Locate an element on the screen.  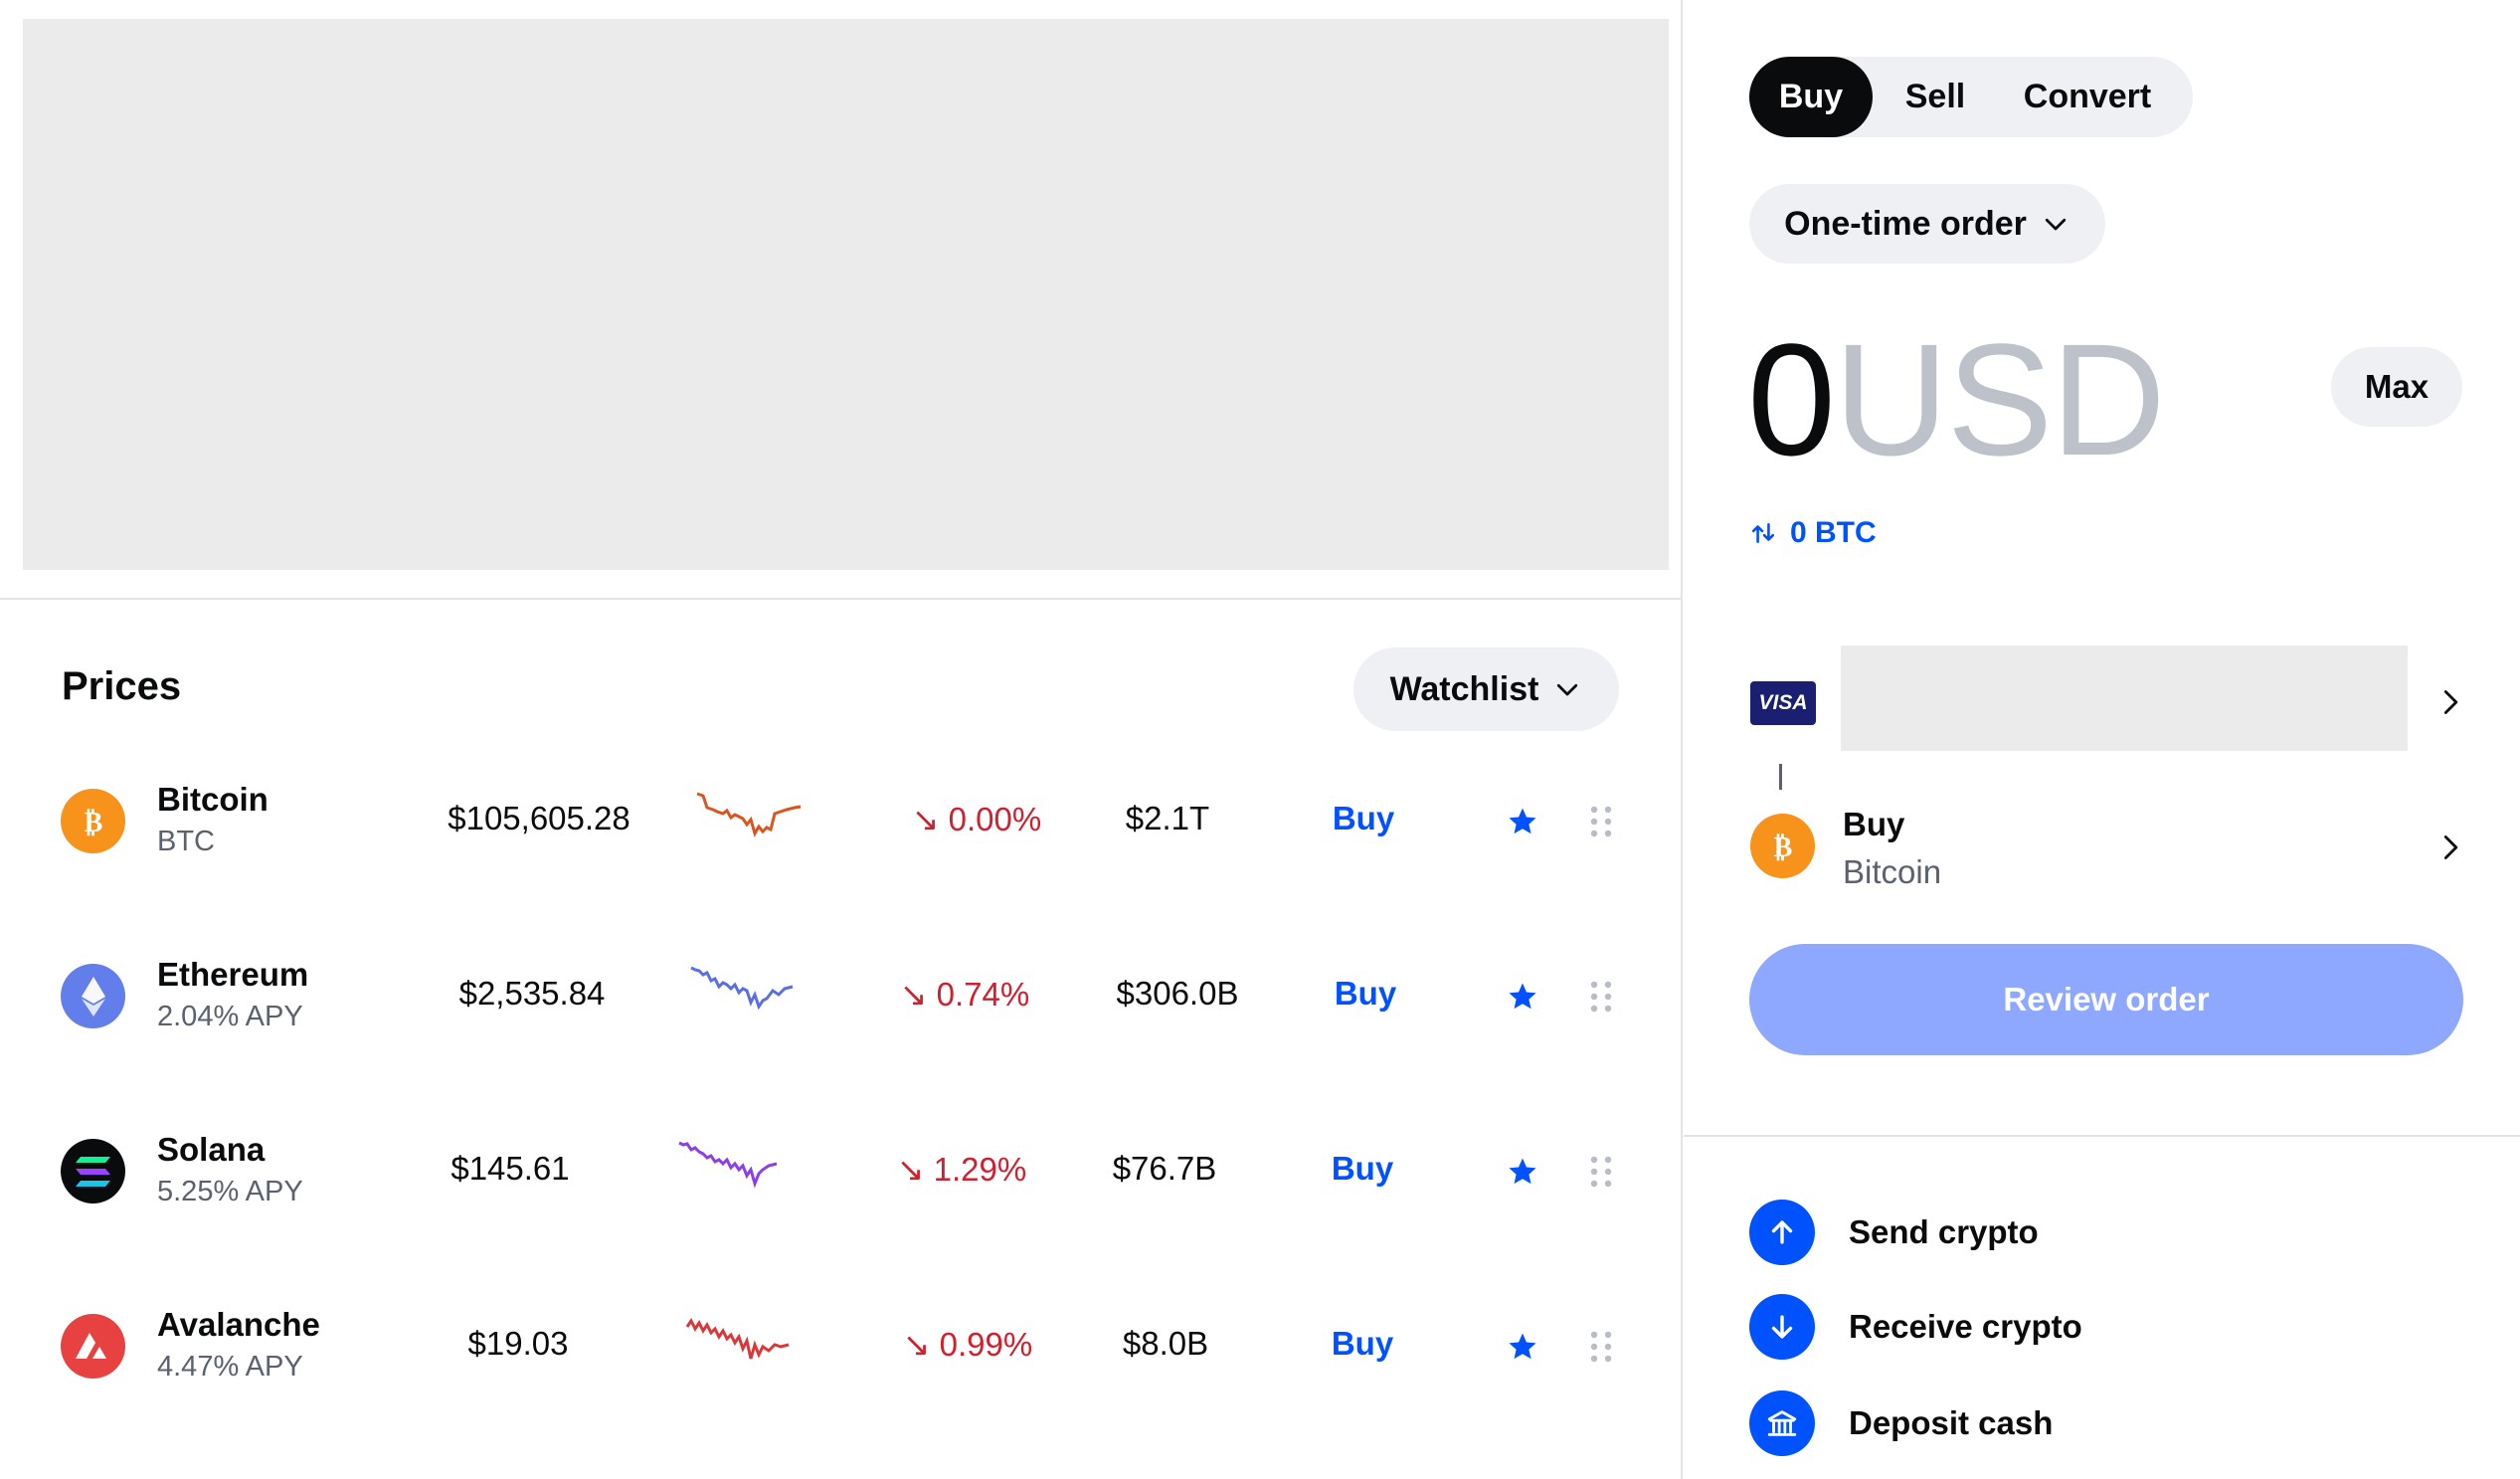
converted-amount: 0 BTC is located at coordinates (1833, 533).